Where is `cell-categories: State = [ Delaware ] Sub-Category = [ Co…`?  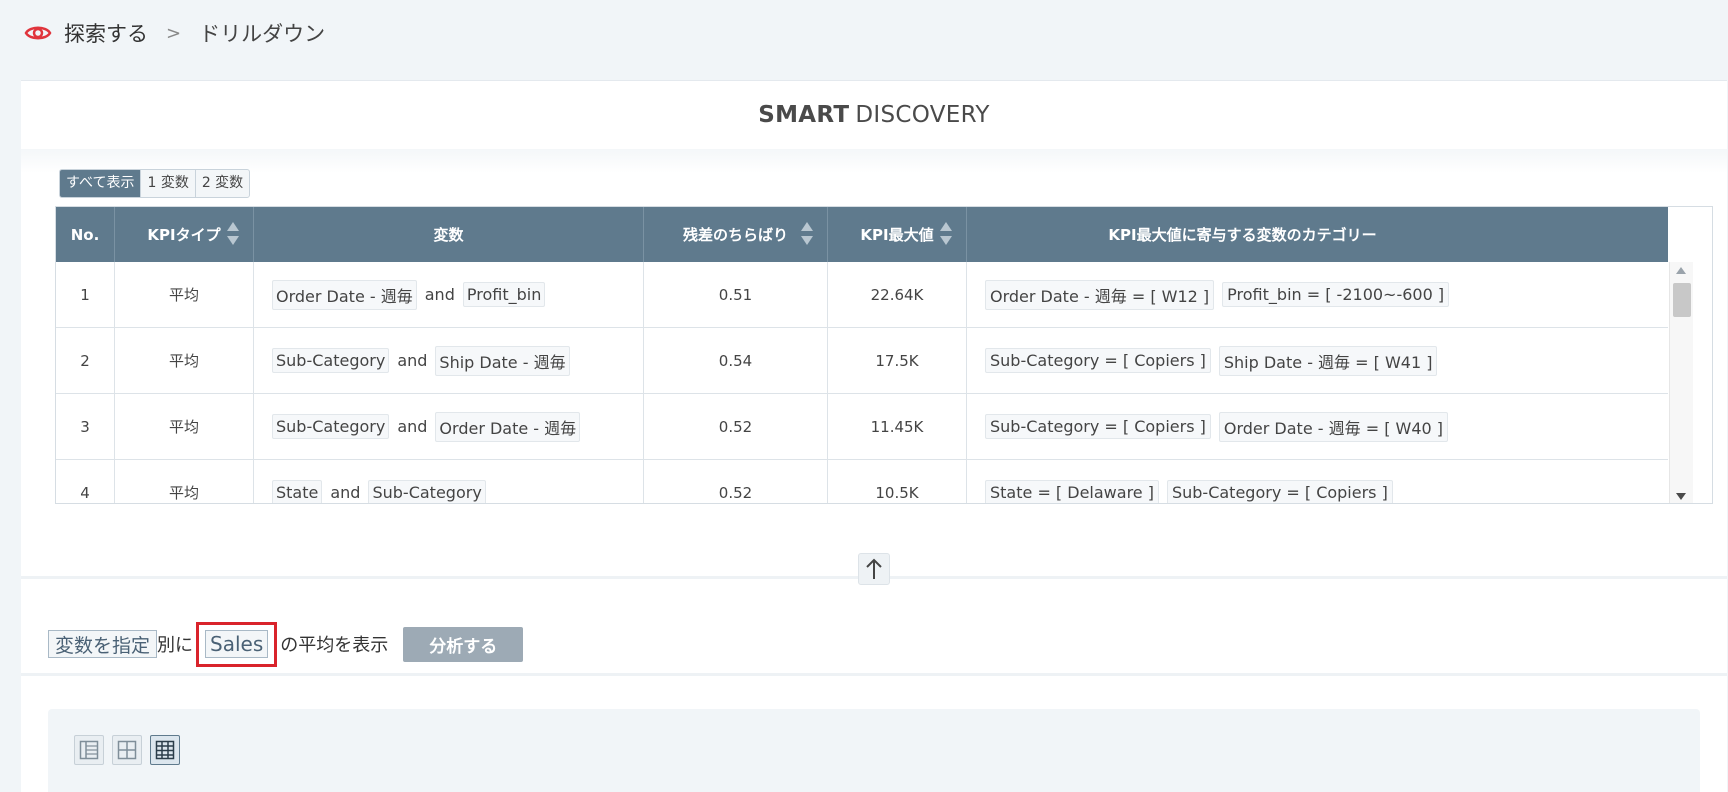 cell-categories: State = [ Delaware ] Sub-Category = [ Co… is located at coordinates (1242, 481).